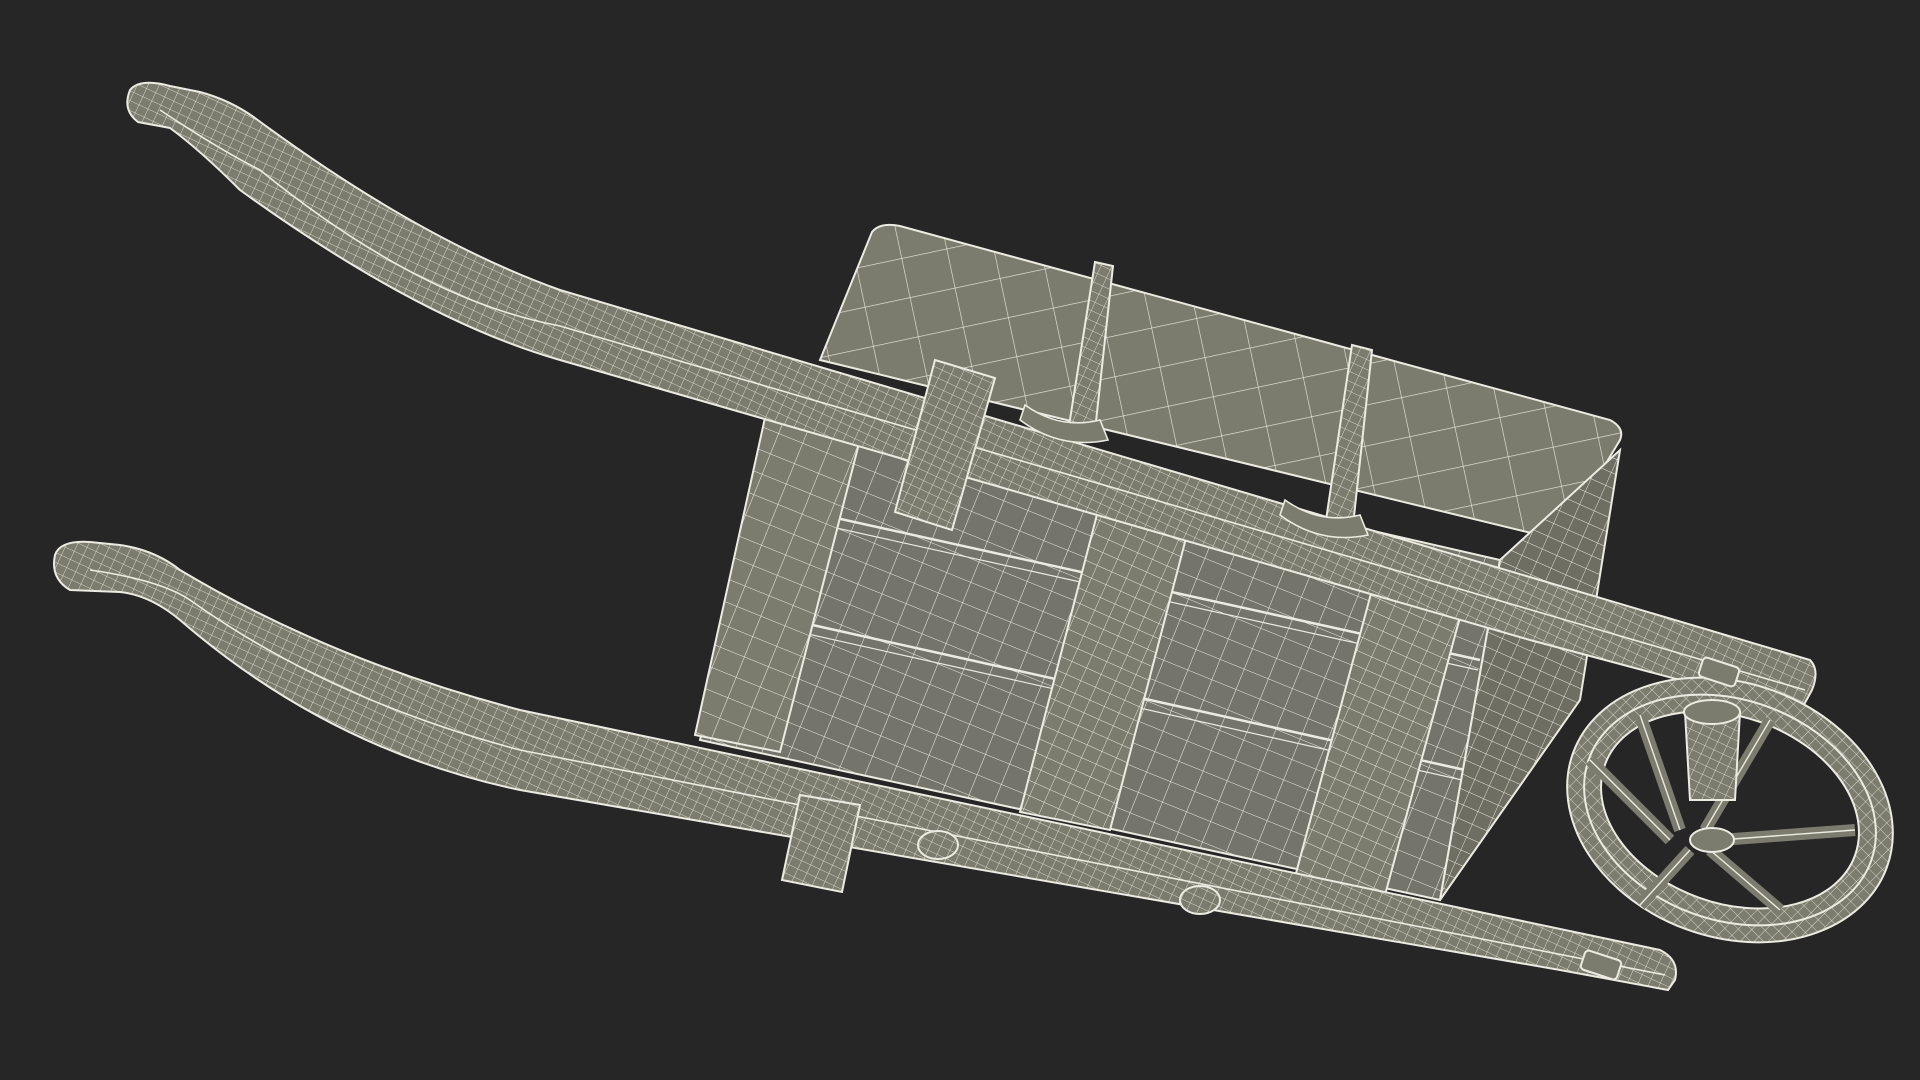  I want to click on wheel, so click(1730, 810).